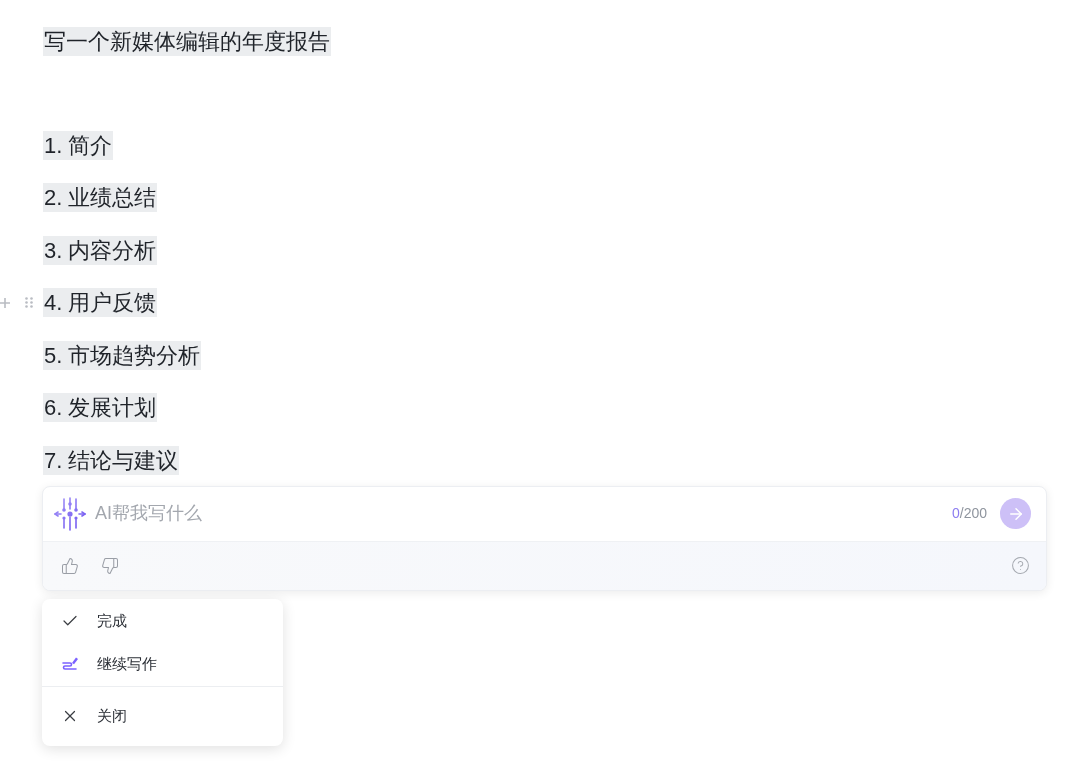 This screenshot has height=763, width=1080. I want to click on thumbs-down-icon, so click(110, 565).